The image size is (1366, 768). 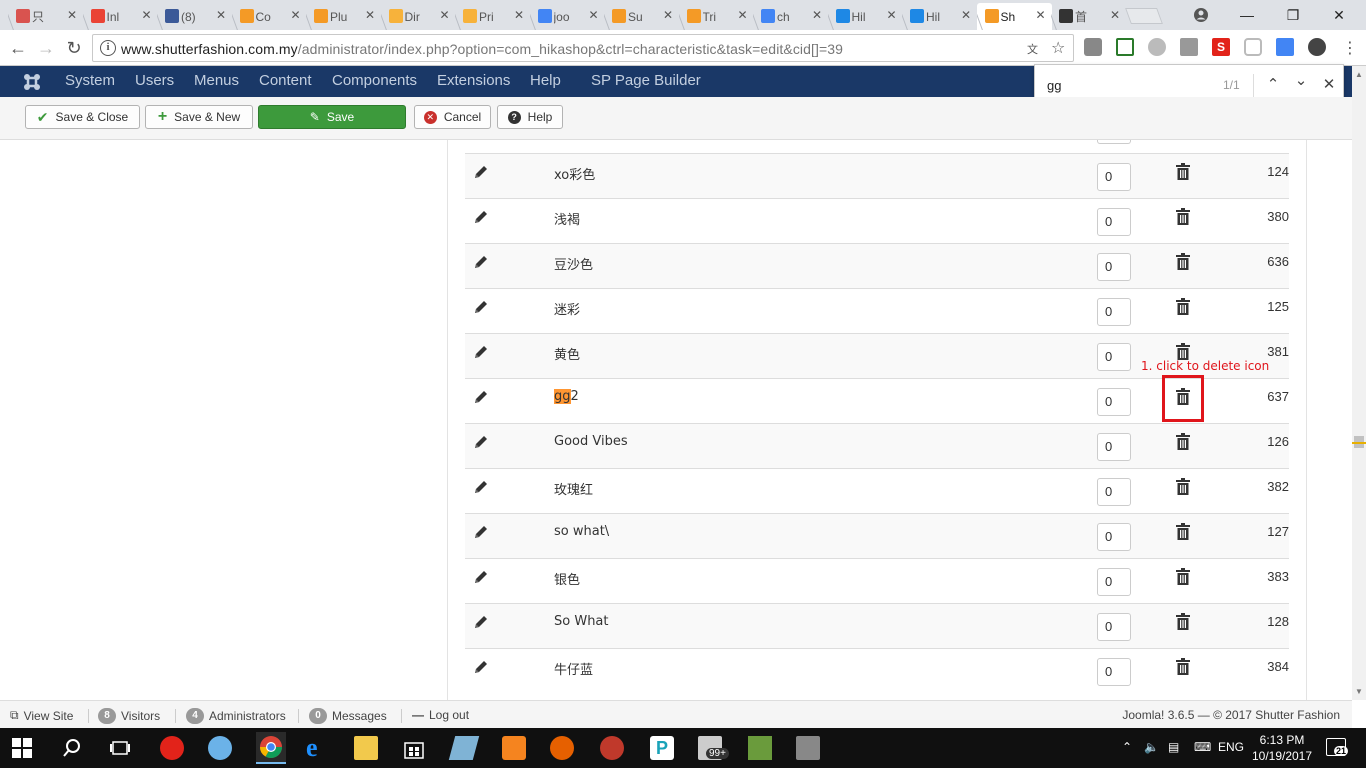 I want to click on app-blue-icon, so click(x=464, y=748).